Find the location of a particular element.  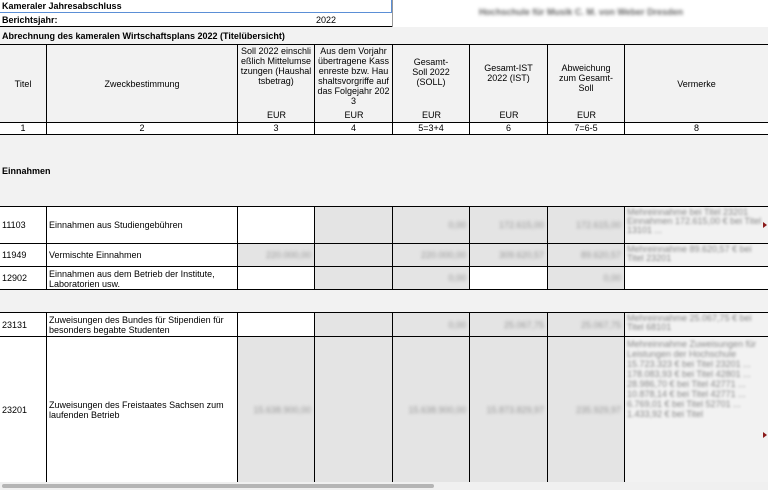

spacer-row is located at coordinates (384, 301).